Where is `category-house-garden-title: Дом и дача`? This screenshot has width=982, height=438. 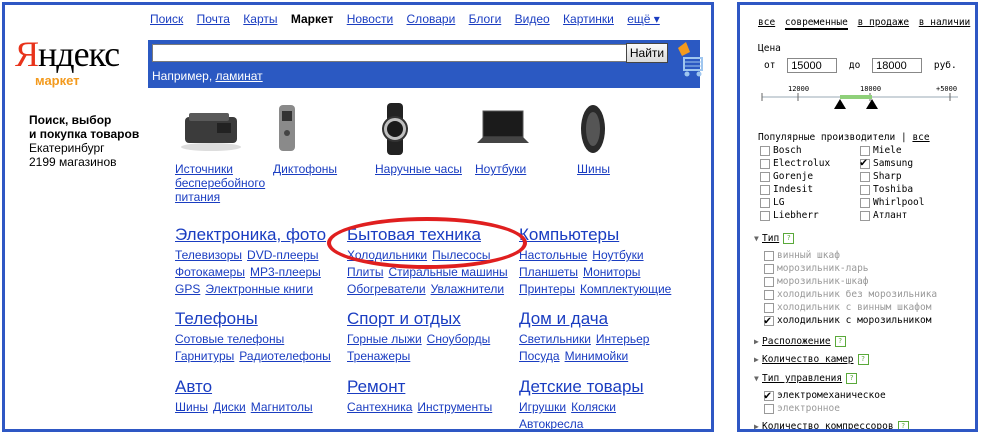 category-house-garden-title: Дом и дача is located at coordinates (586, 319).